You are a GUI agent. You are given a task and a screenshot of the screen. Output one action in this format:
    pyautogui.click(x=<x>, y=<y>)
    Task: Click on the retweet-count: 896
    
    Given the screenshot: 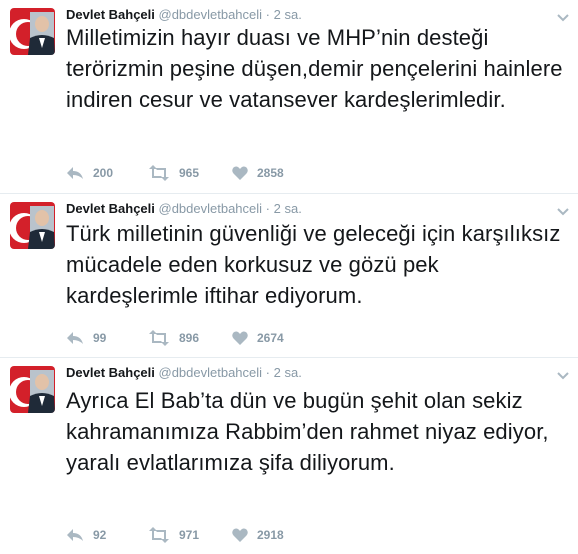 What is the action you would take?
    pyautogui.click(x=189, y=338)
    